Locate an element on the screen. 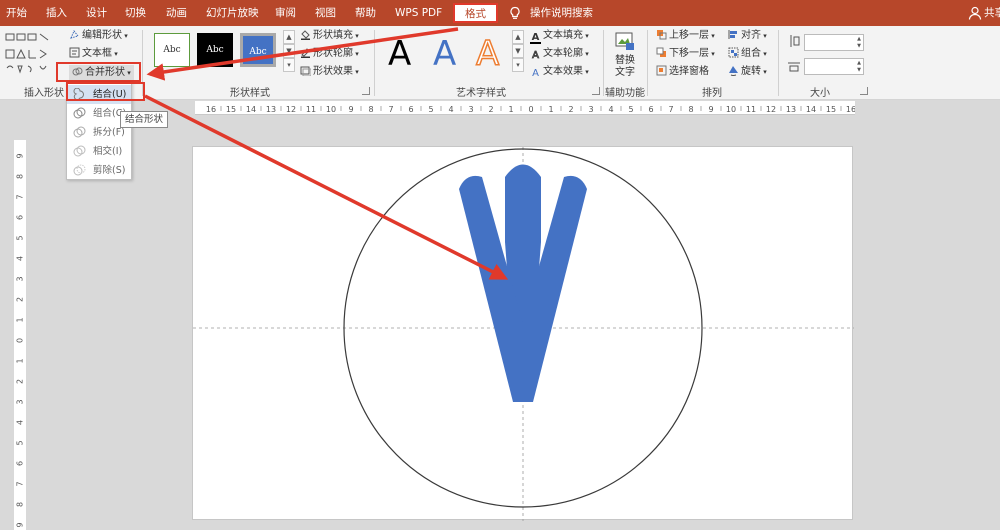 The height and width of the screenshot is (530, 1000). ruler-tick-label: 3 is located at coordinates (20, 401).